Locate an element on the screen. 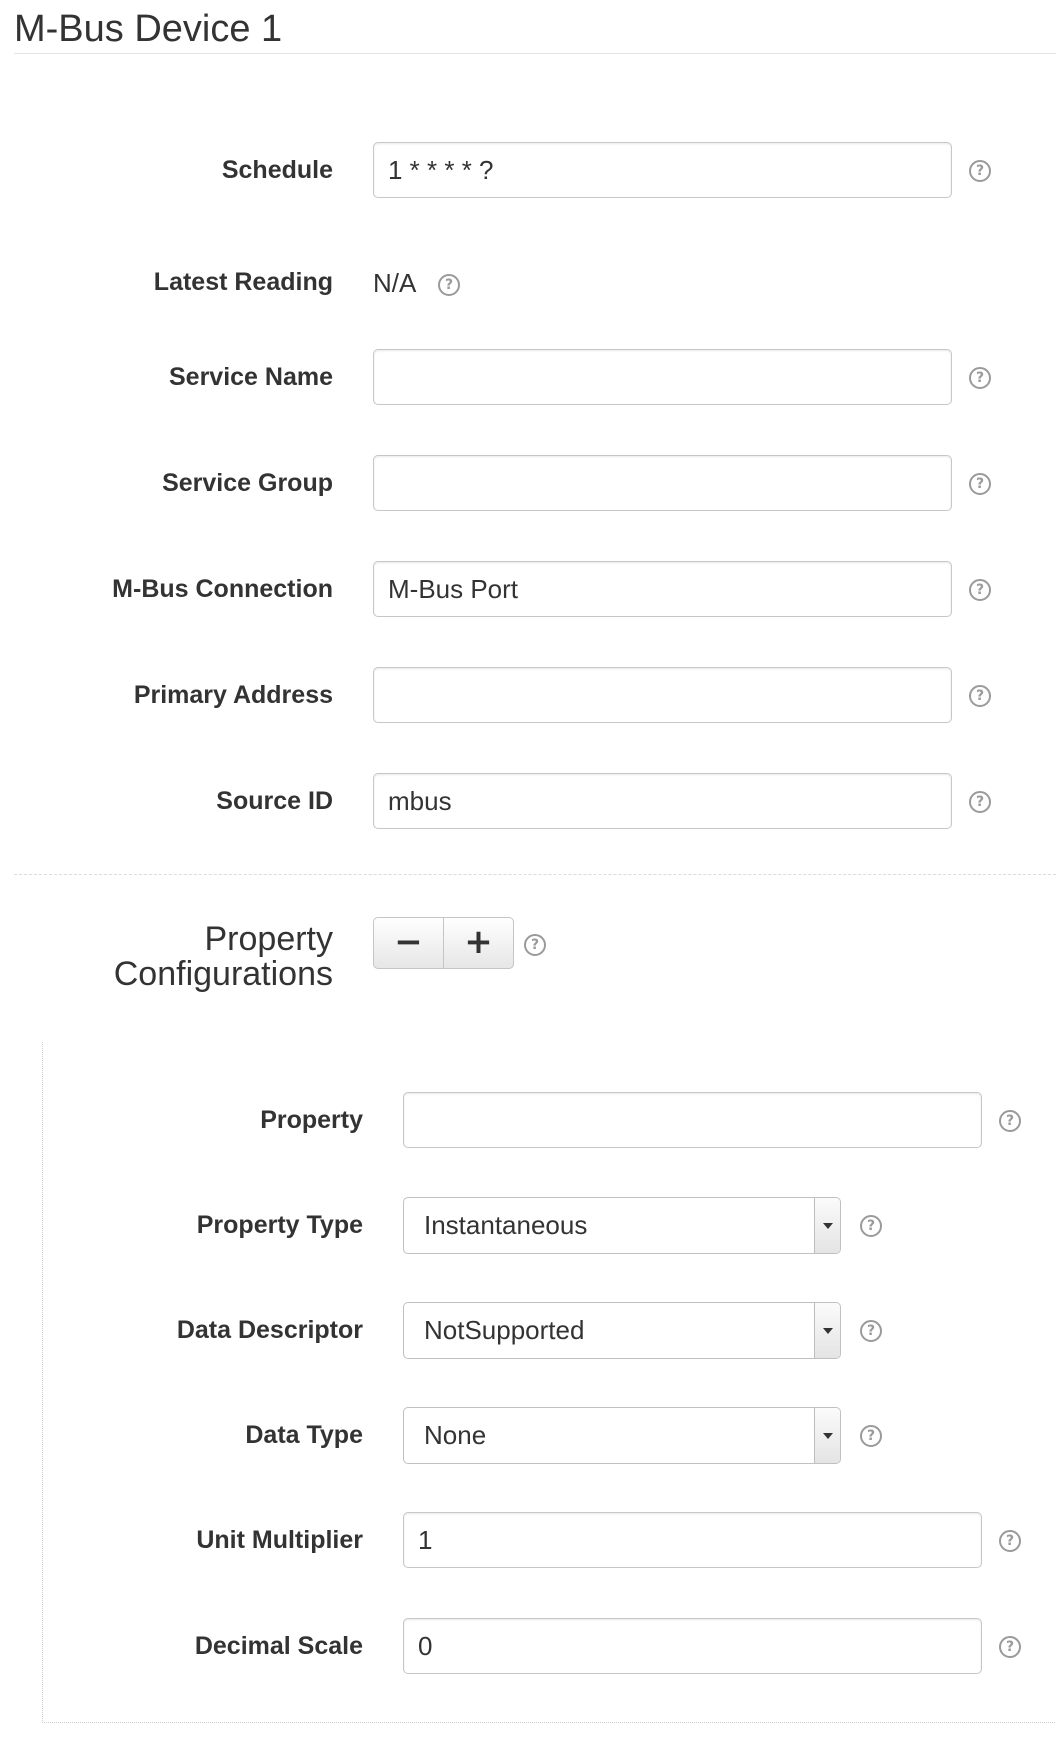  property-configurations-help-icon: ? is located at coordinates (535, 945).